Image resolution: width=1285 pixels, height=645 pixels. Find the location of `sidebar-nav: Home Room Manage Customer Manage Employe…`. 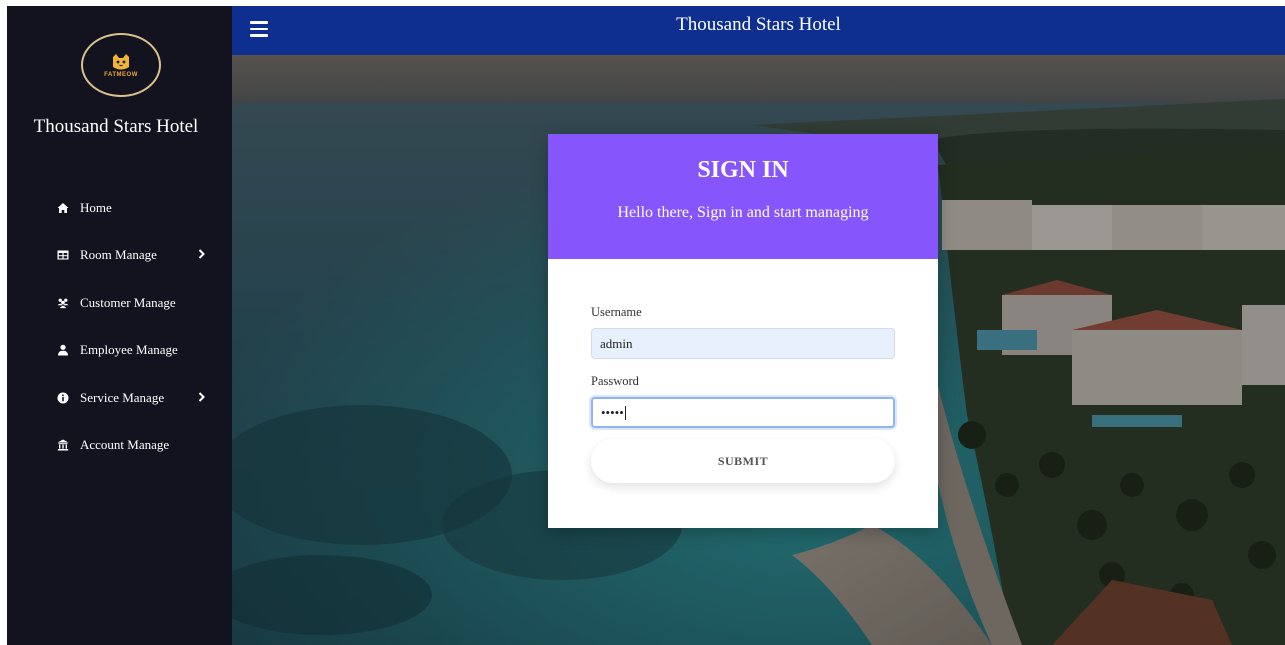

sidebar-nav: Home Room Manage Customer Manage Employe… is located at coordinates (119, 326).